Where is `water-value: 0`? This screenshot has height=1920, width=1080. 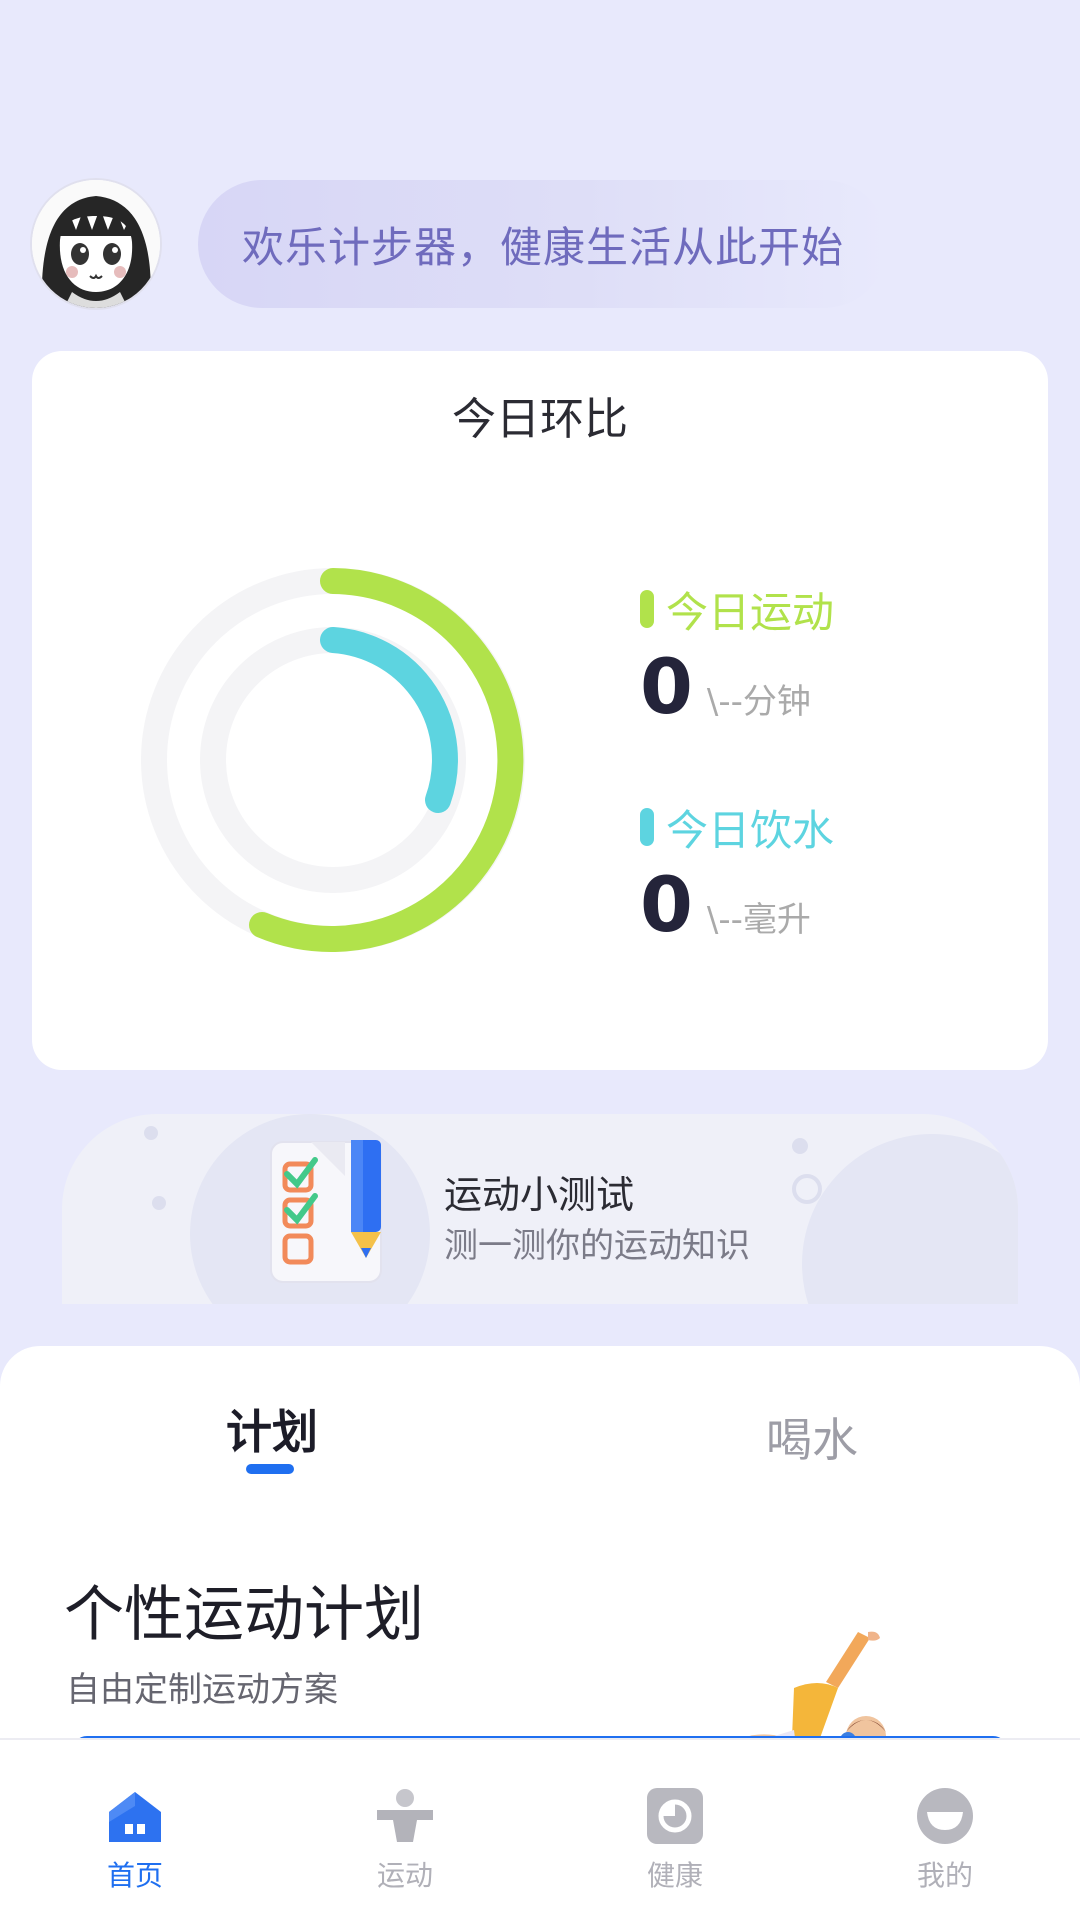
water-value: 0 is located at coordinates (666, 904).